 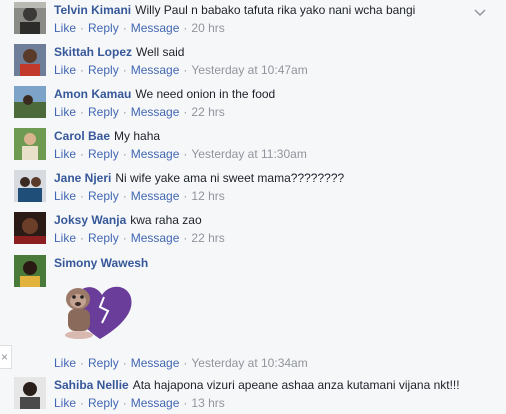 I want to click on comment-actions: Like · Reply · Message · Yesterday at 10:34am, so click(x=265, y=363).